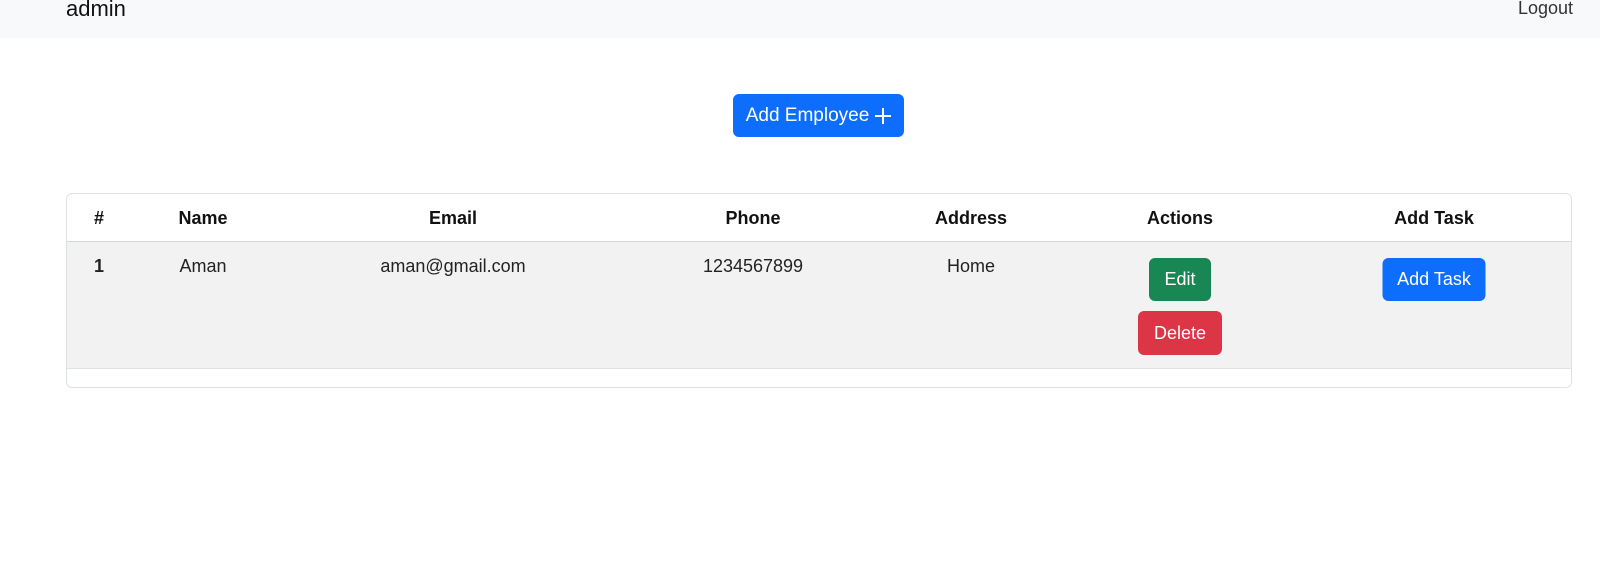 This screenshot has height=561, width=1600. What do you see at coordinates (99, 266) in the screenshot?
I see `row-index: 1` at bounding box center [99, 266].